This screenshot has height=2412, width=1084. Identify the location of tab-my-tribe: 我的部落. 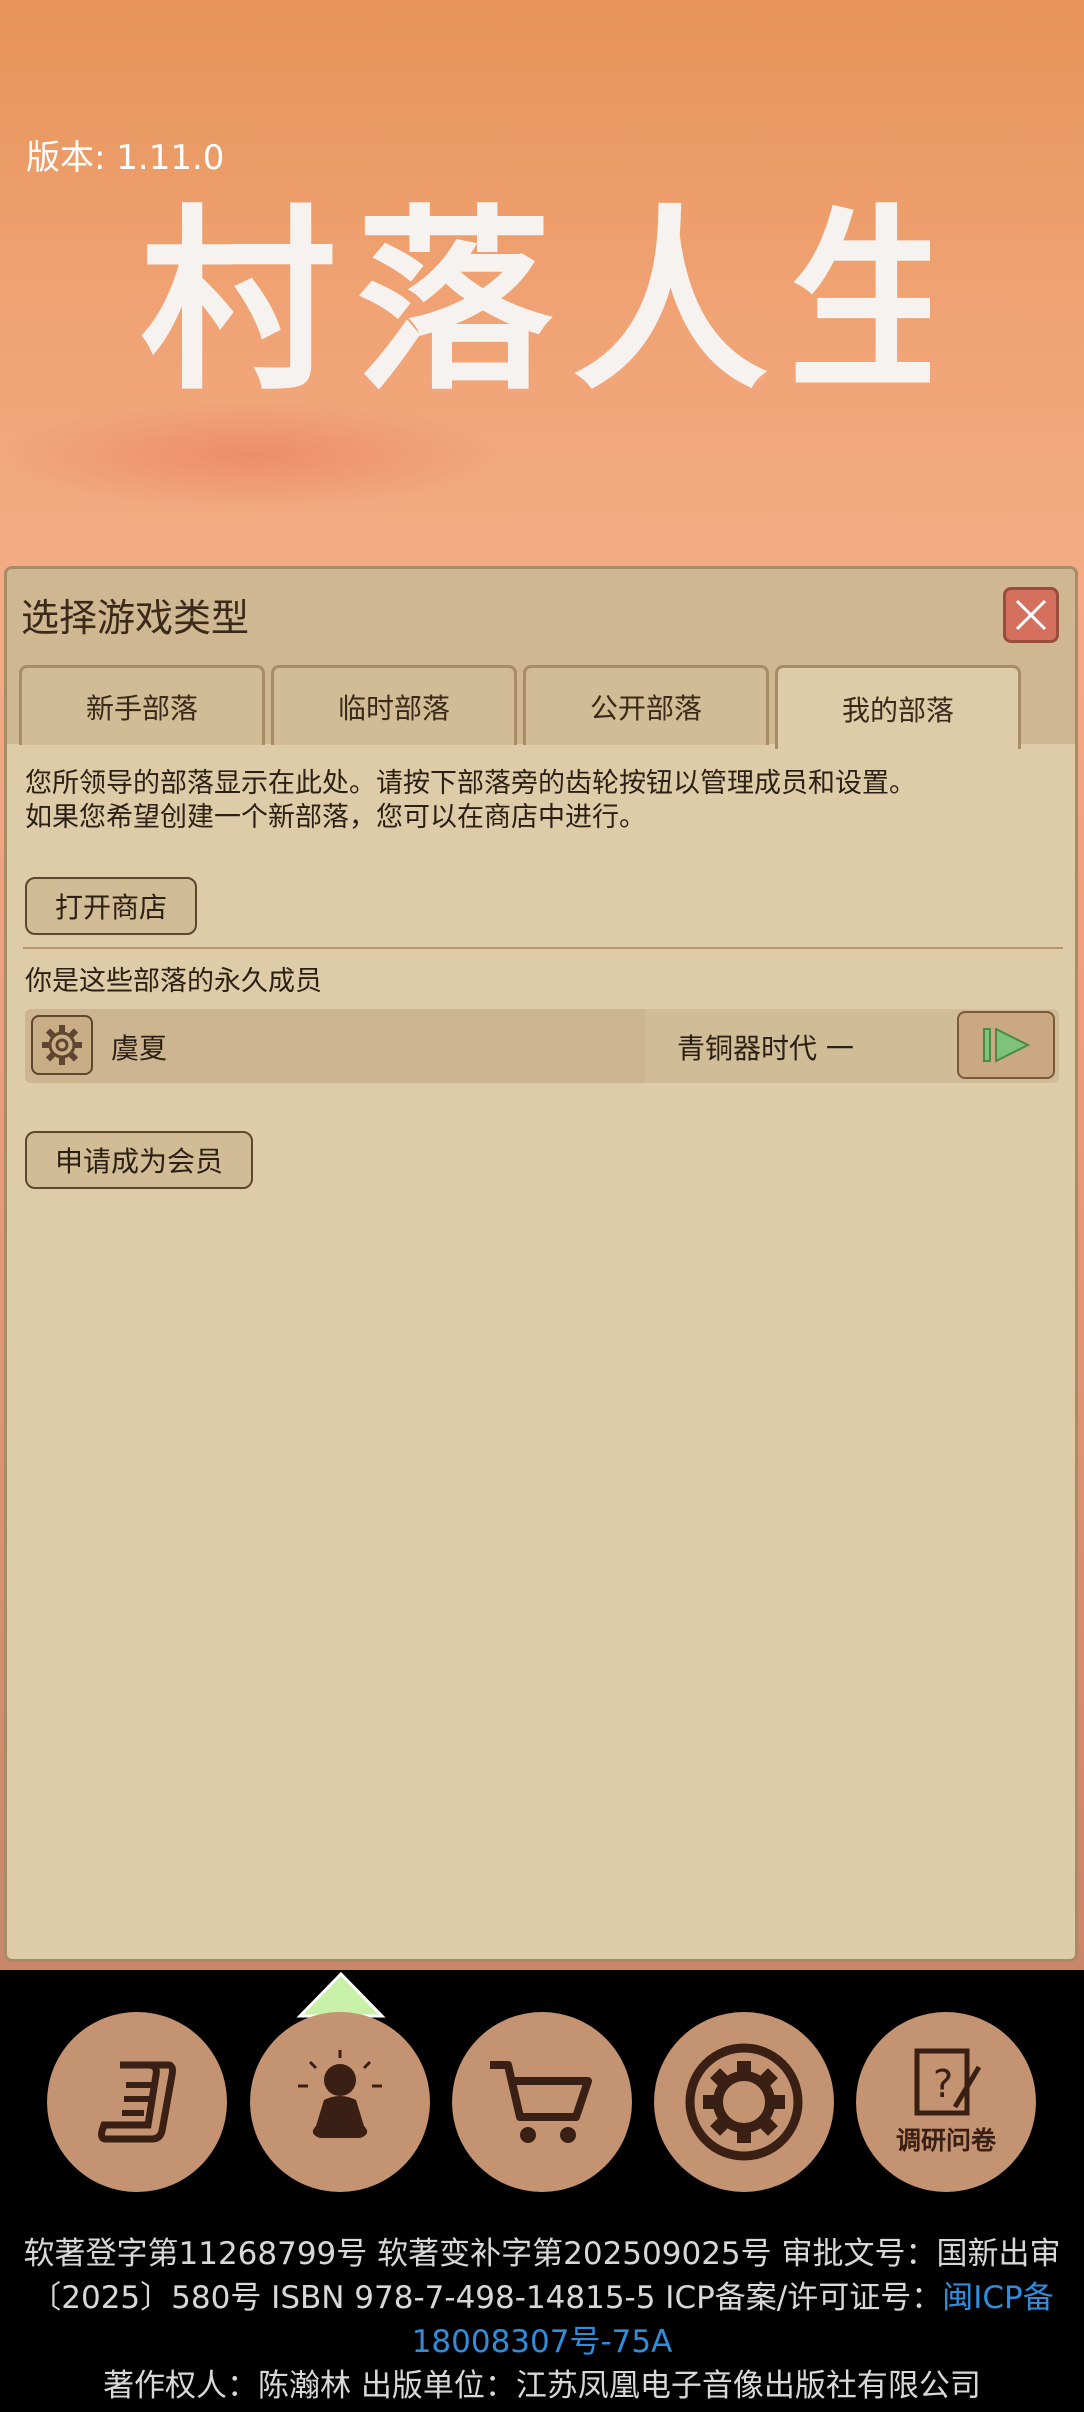
(898, 707).